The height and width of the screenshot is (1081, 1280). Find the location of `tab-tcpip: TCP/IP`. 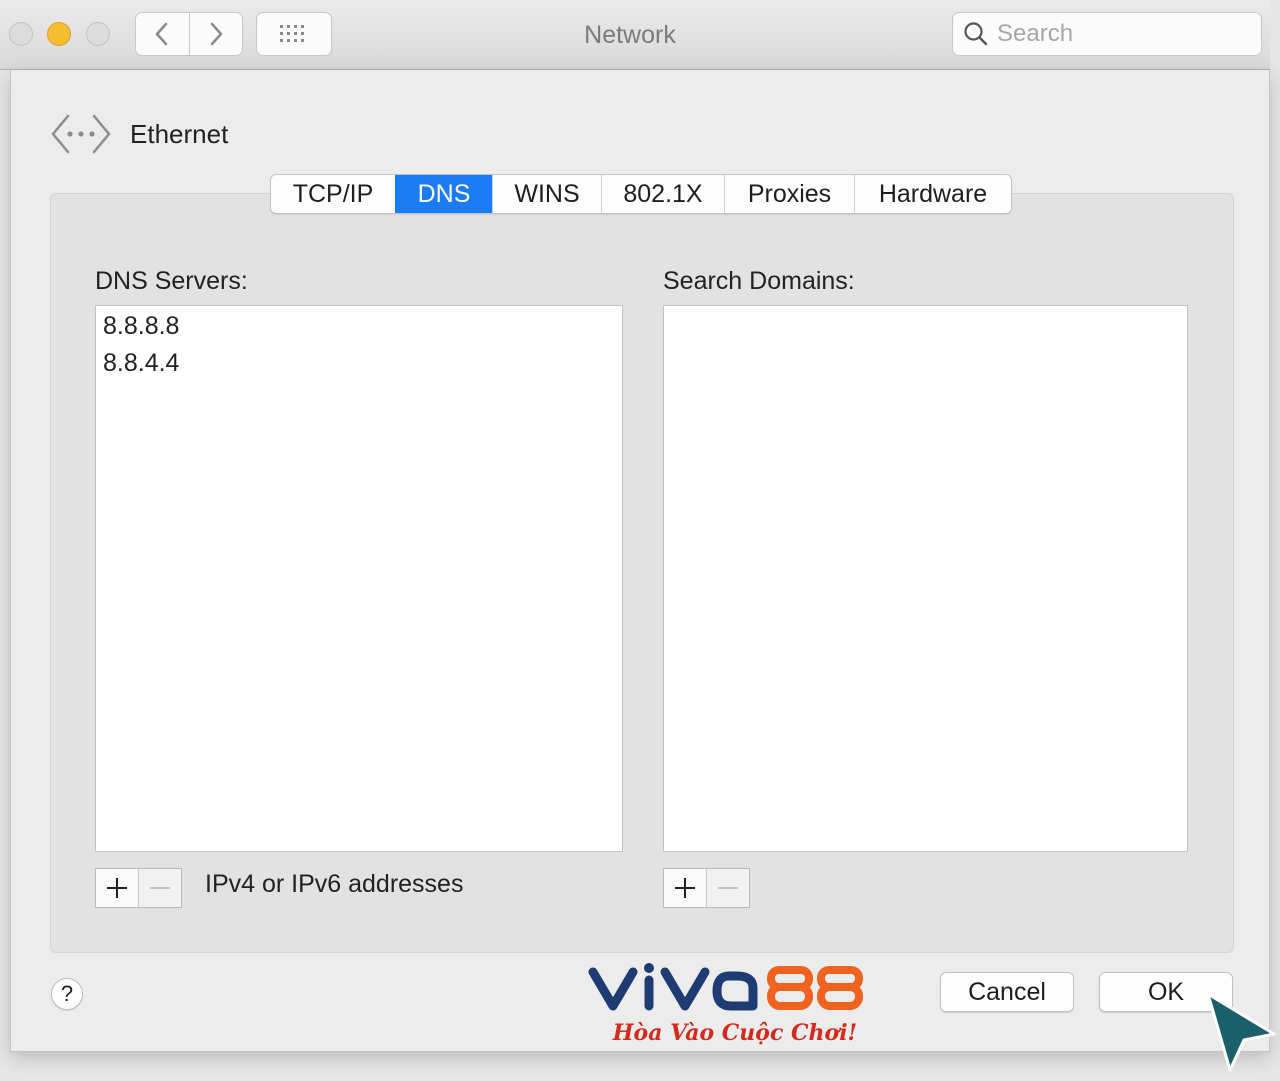

tab-tcpip: TCP/IP is located at coordinates (333, 194).